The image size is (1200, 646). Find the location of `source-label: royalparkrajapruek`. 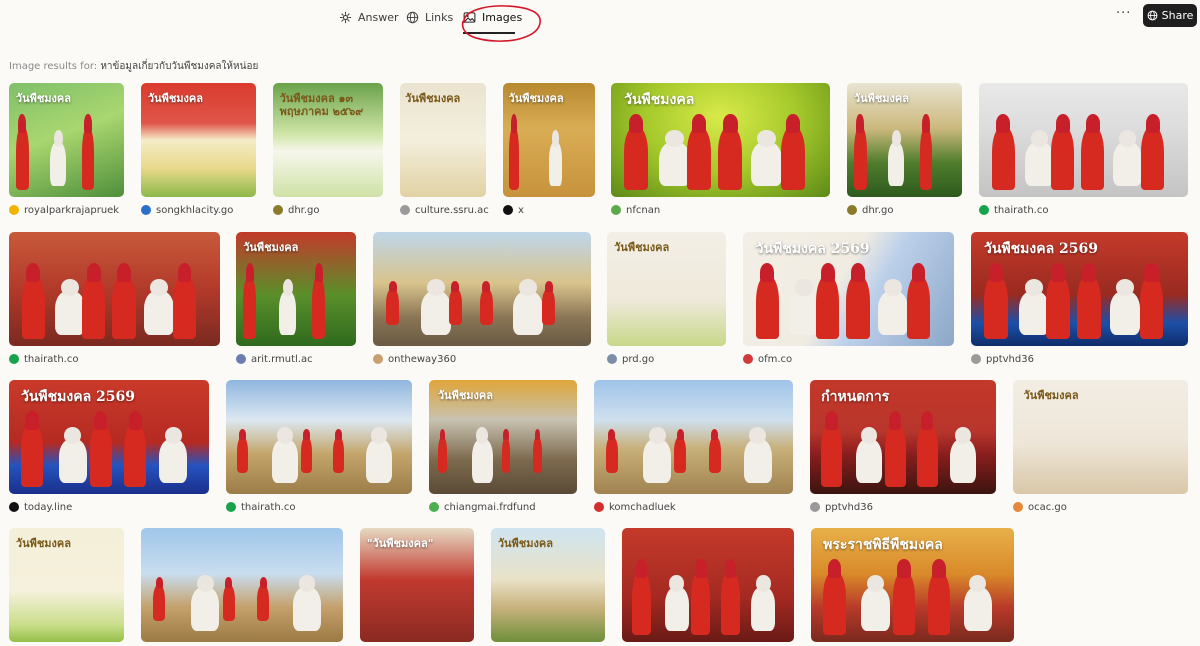

source-label: royalparkrajapruek is located at coordinates (72, 210).